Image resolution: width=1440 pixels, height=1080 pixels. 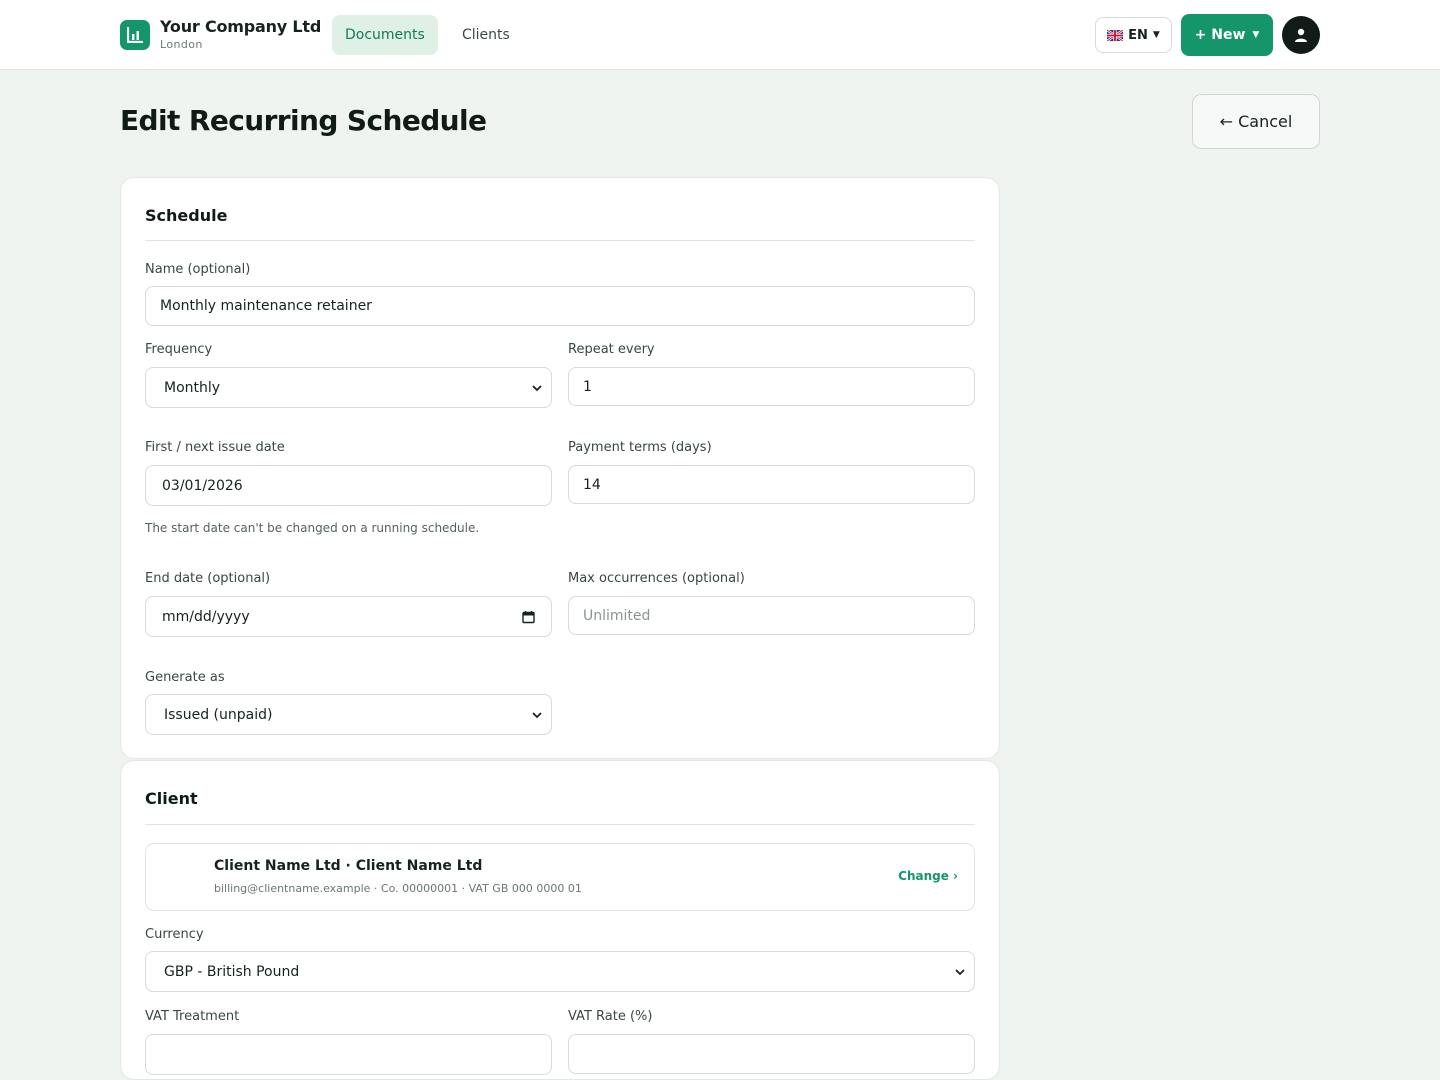 What do you see at coordinates (198, 269) in the screenshot?
I see `name-label: Name (optional)` at bounding box center [198, 269].